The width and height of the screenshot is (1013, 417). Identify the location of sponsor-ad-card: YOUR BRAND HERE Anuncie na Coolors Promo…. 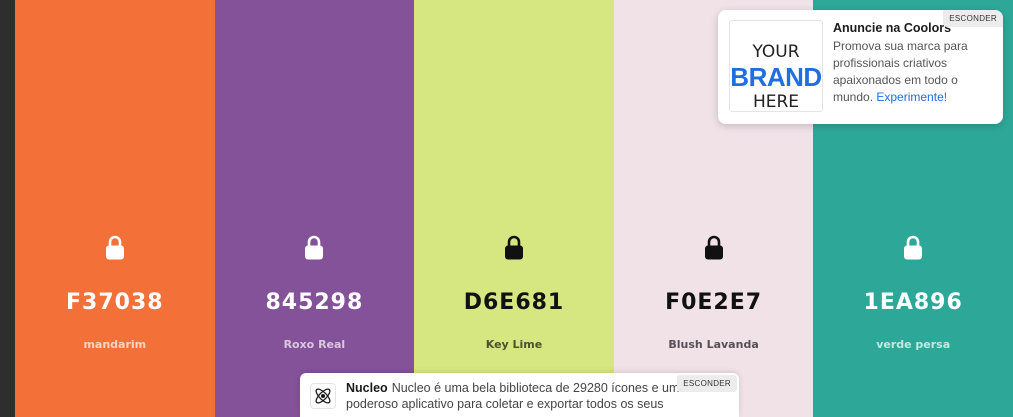
(860, 67).